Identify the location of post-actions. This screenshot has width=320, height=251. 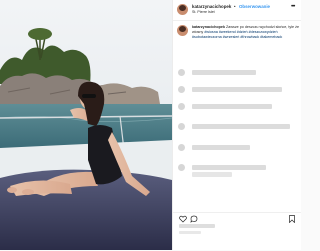
(237, 231).